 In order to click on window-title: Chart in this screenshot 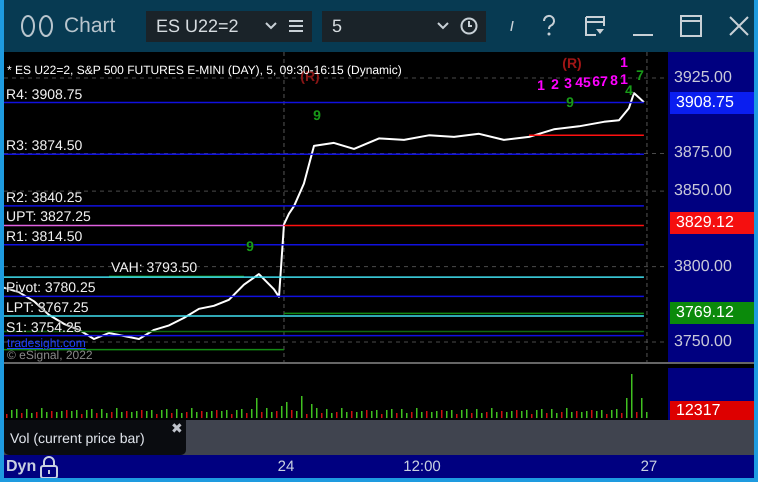, I will do `click(90, 26)`.